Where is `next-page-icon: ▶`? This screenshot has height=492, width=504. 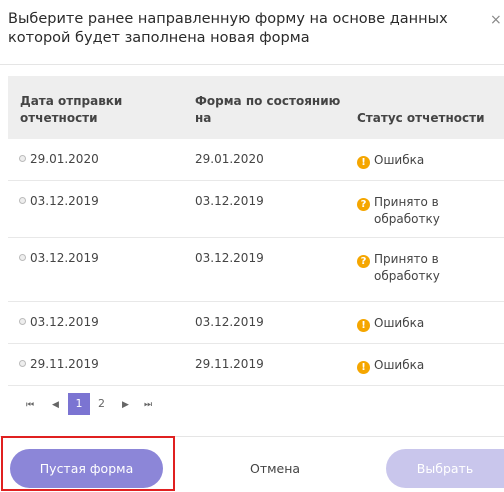 next-page-icon: ▶ is located at coordinates (125, 405).